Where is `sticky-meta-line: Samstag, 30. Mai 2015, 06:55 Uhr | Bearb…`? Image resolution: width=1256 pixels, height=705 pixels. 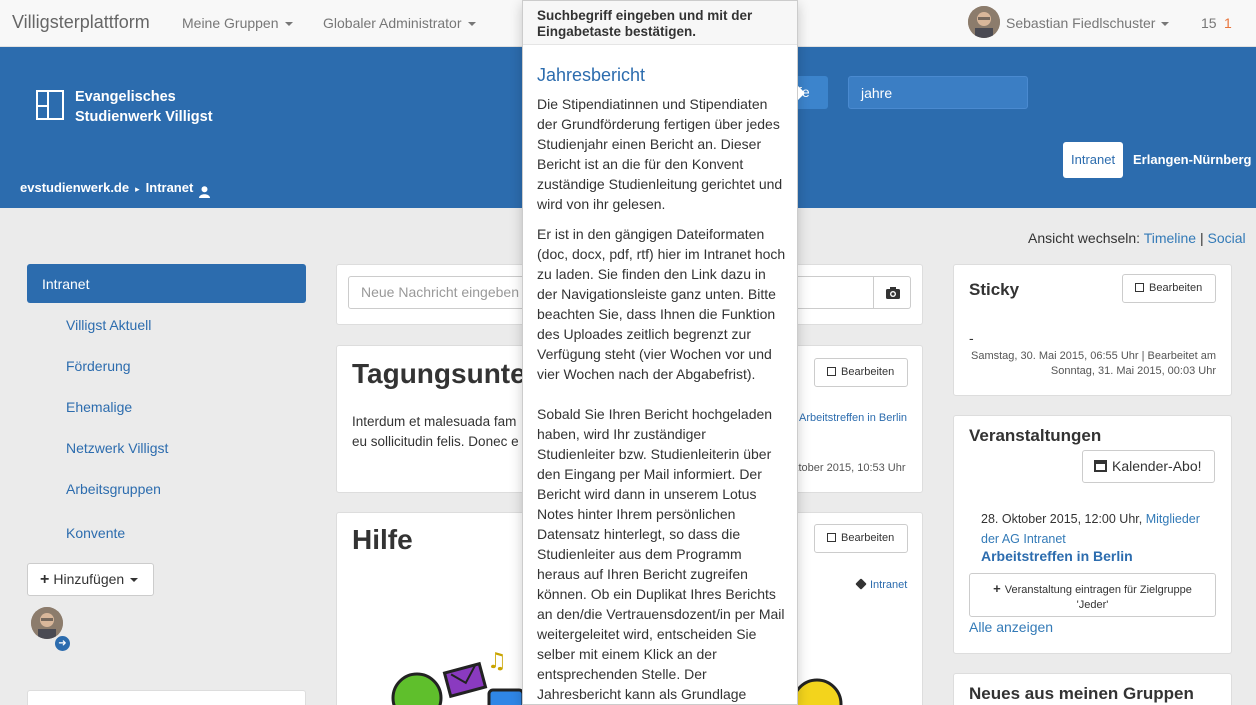
sticky-meta-line: Samstag, 30. Mai 2015, 06:55 Uhr | Bearb… is located at coordinates (1093, 356).